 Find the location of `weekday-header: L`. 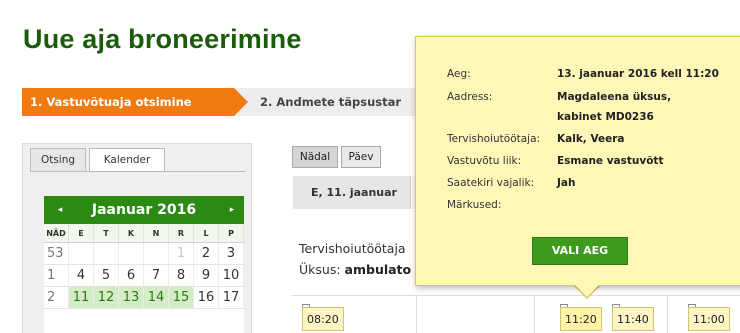

weekday-header: L is located at coordinates (206, 233).